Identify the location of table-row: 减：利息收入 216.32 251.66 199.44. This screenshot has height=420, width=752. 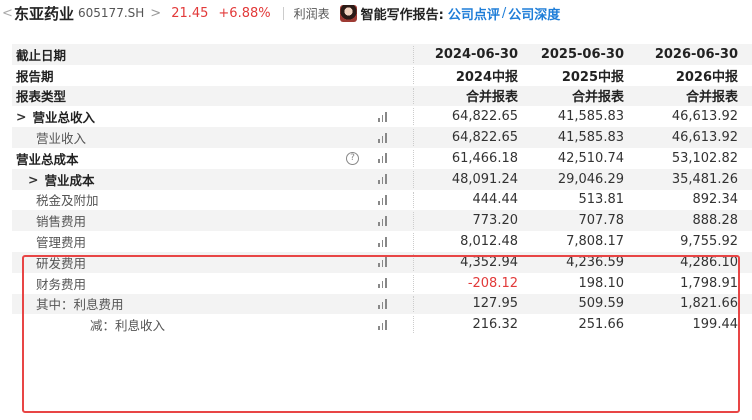
(382, 324).